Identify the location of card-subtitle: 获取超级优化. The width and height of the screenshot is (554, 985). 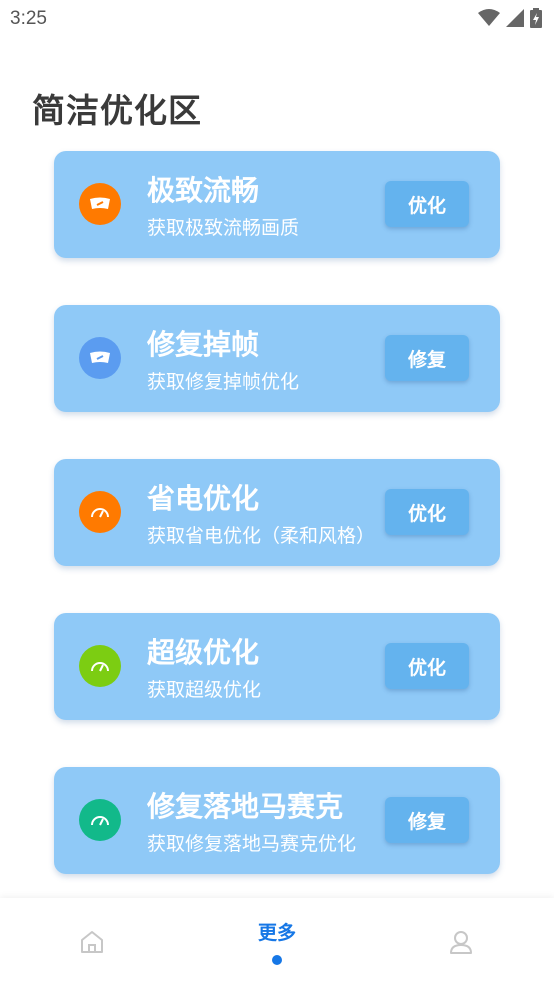
(204, 690).